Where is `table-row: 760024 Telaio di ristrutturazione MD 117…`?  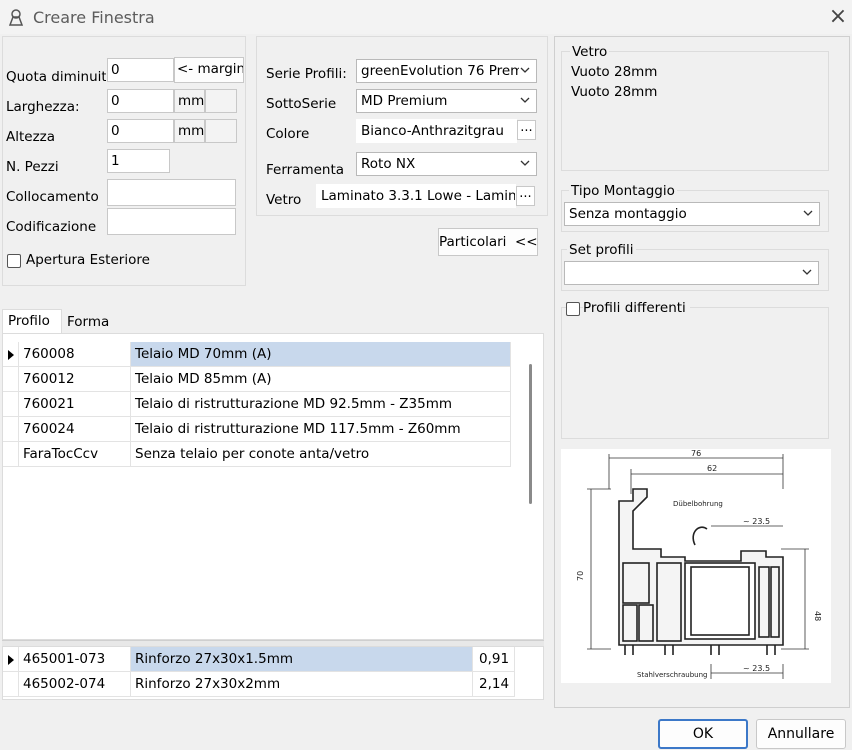
table-row: 760024 Telaio di ristrutturazione MD 117… is located at coordinates (258, 429).